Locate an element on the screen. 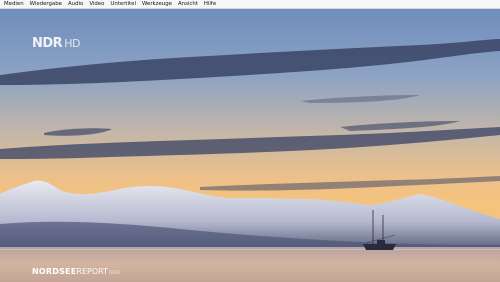  channel-logo-suffix: HD is located at coordinates (72, 43).